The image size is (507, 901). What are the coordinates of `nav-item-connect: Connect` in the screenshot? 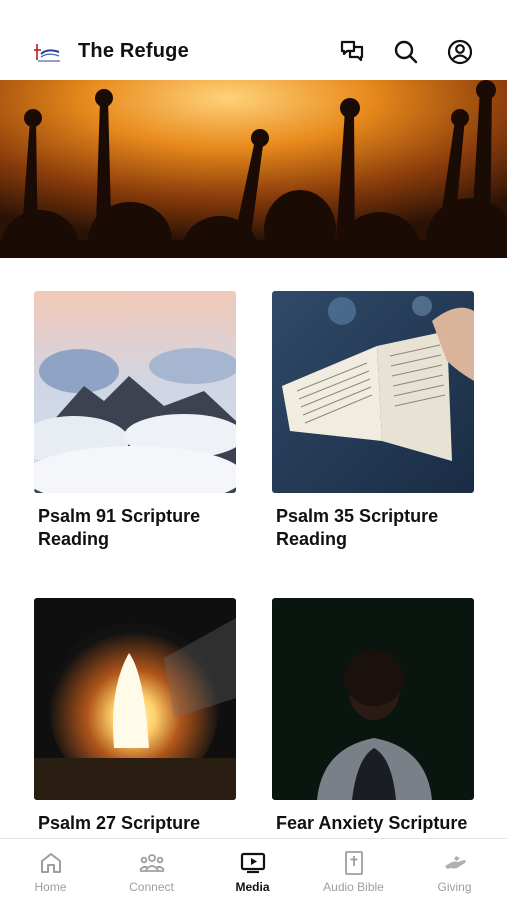 It's located at (151, 870).